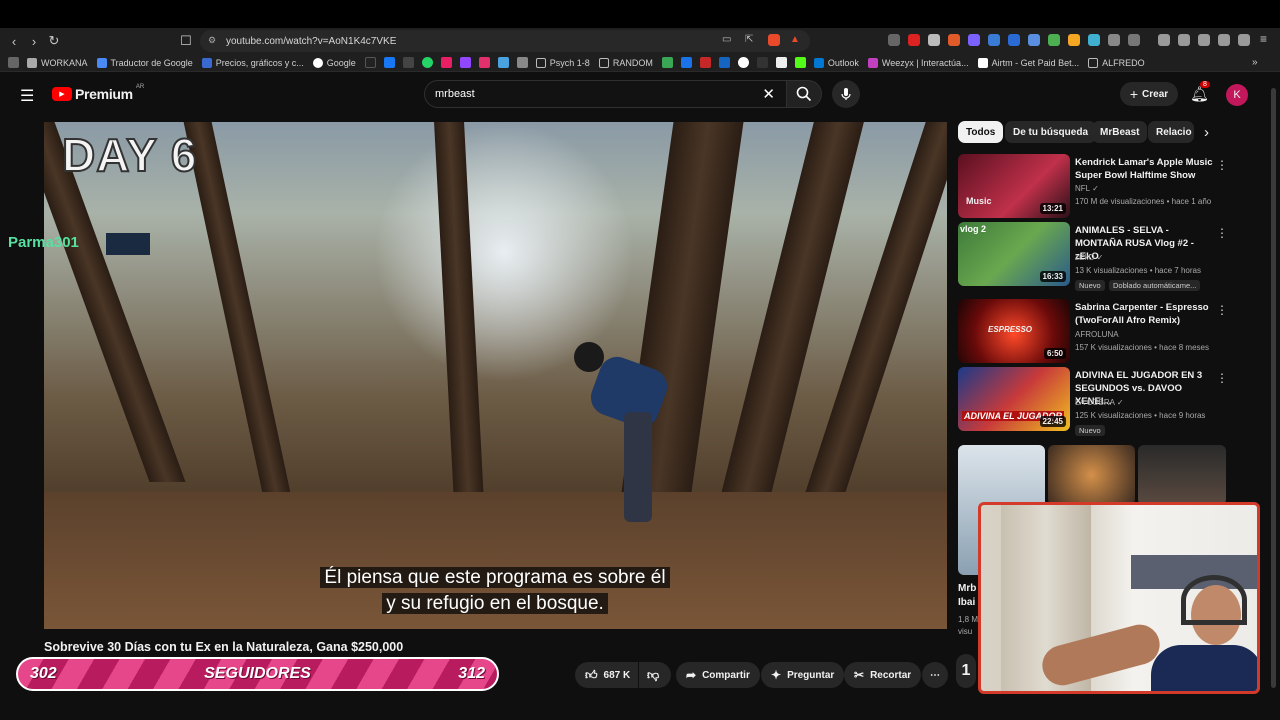  What do you see at coordinates (1263, 39) in the screenshot?
I see `menu-icon: ≡` at bounding box center [1263, 39].